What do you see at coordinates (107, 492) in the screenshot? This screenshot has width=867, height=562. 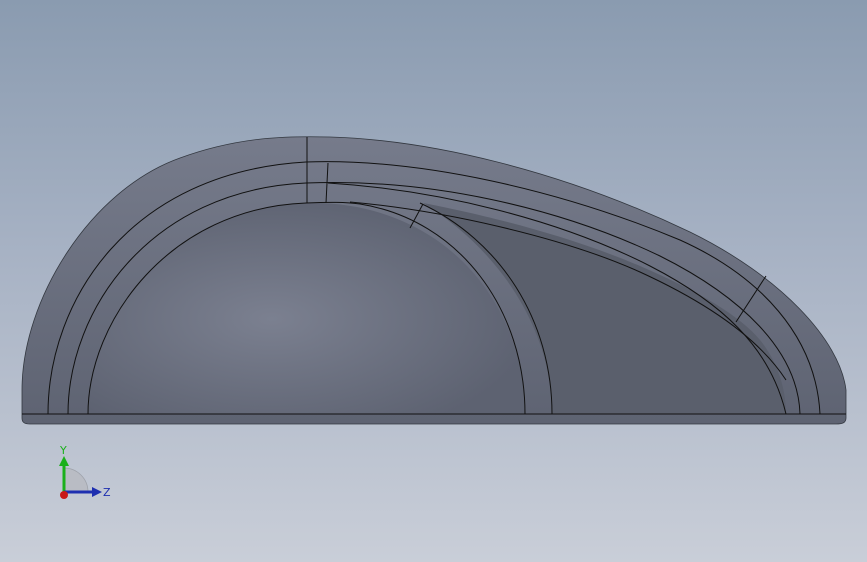 I see `z-axis-label: Z` at bounding box center [107, 492].